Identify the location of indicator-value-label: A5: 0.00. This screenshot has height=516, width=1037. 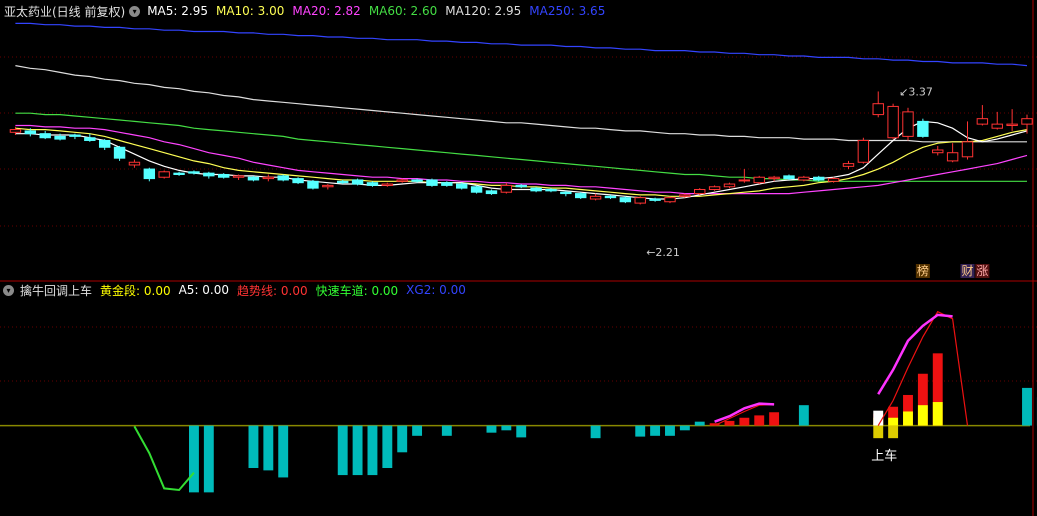
(204, 290).